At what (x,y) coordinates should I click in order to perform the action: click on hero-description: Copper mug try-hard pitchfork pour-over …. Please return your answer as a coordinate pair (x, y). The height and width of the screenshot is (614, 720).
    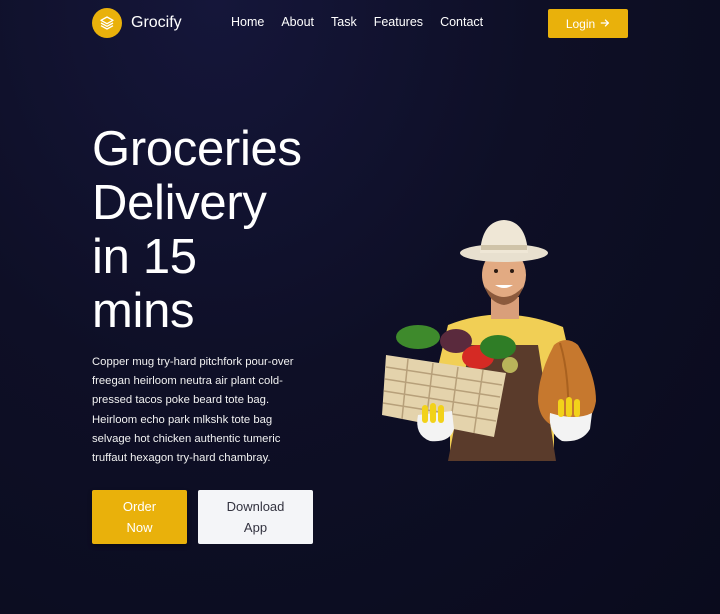
    Looking at the image, I should click on (193, 410).